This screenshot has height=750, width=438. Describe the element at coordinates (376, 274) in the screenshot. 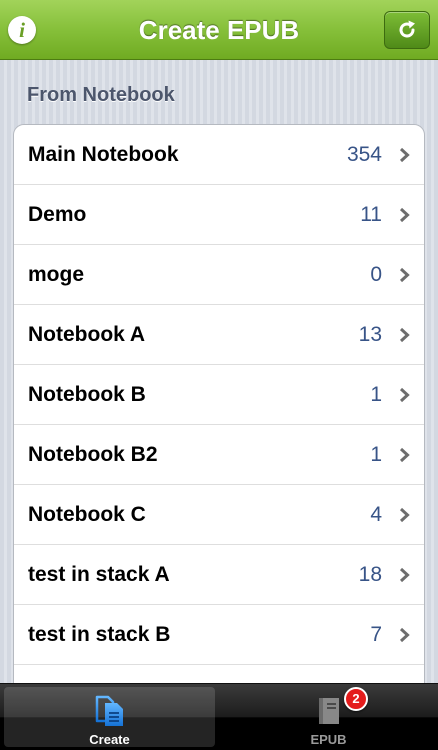

I see `notebook-count: 0` at that location.